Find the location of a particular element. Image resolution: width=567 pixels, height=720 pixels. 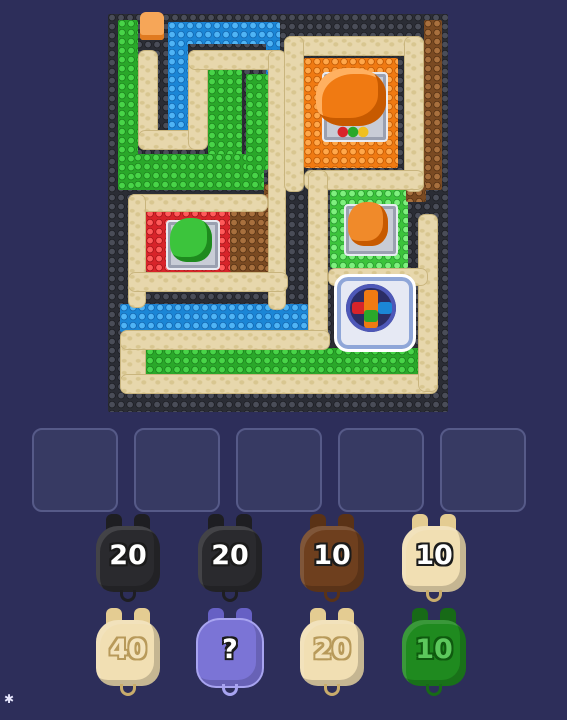

sparkle-icon: ✱ is located at coordinates (9, 699).